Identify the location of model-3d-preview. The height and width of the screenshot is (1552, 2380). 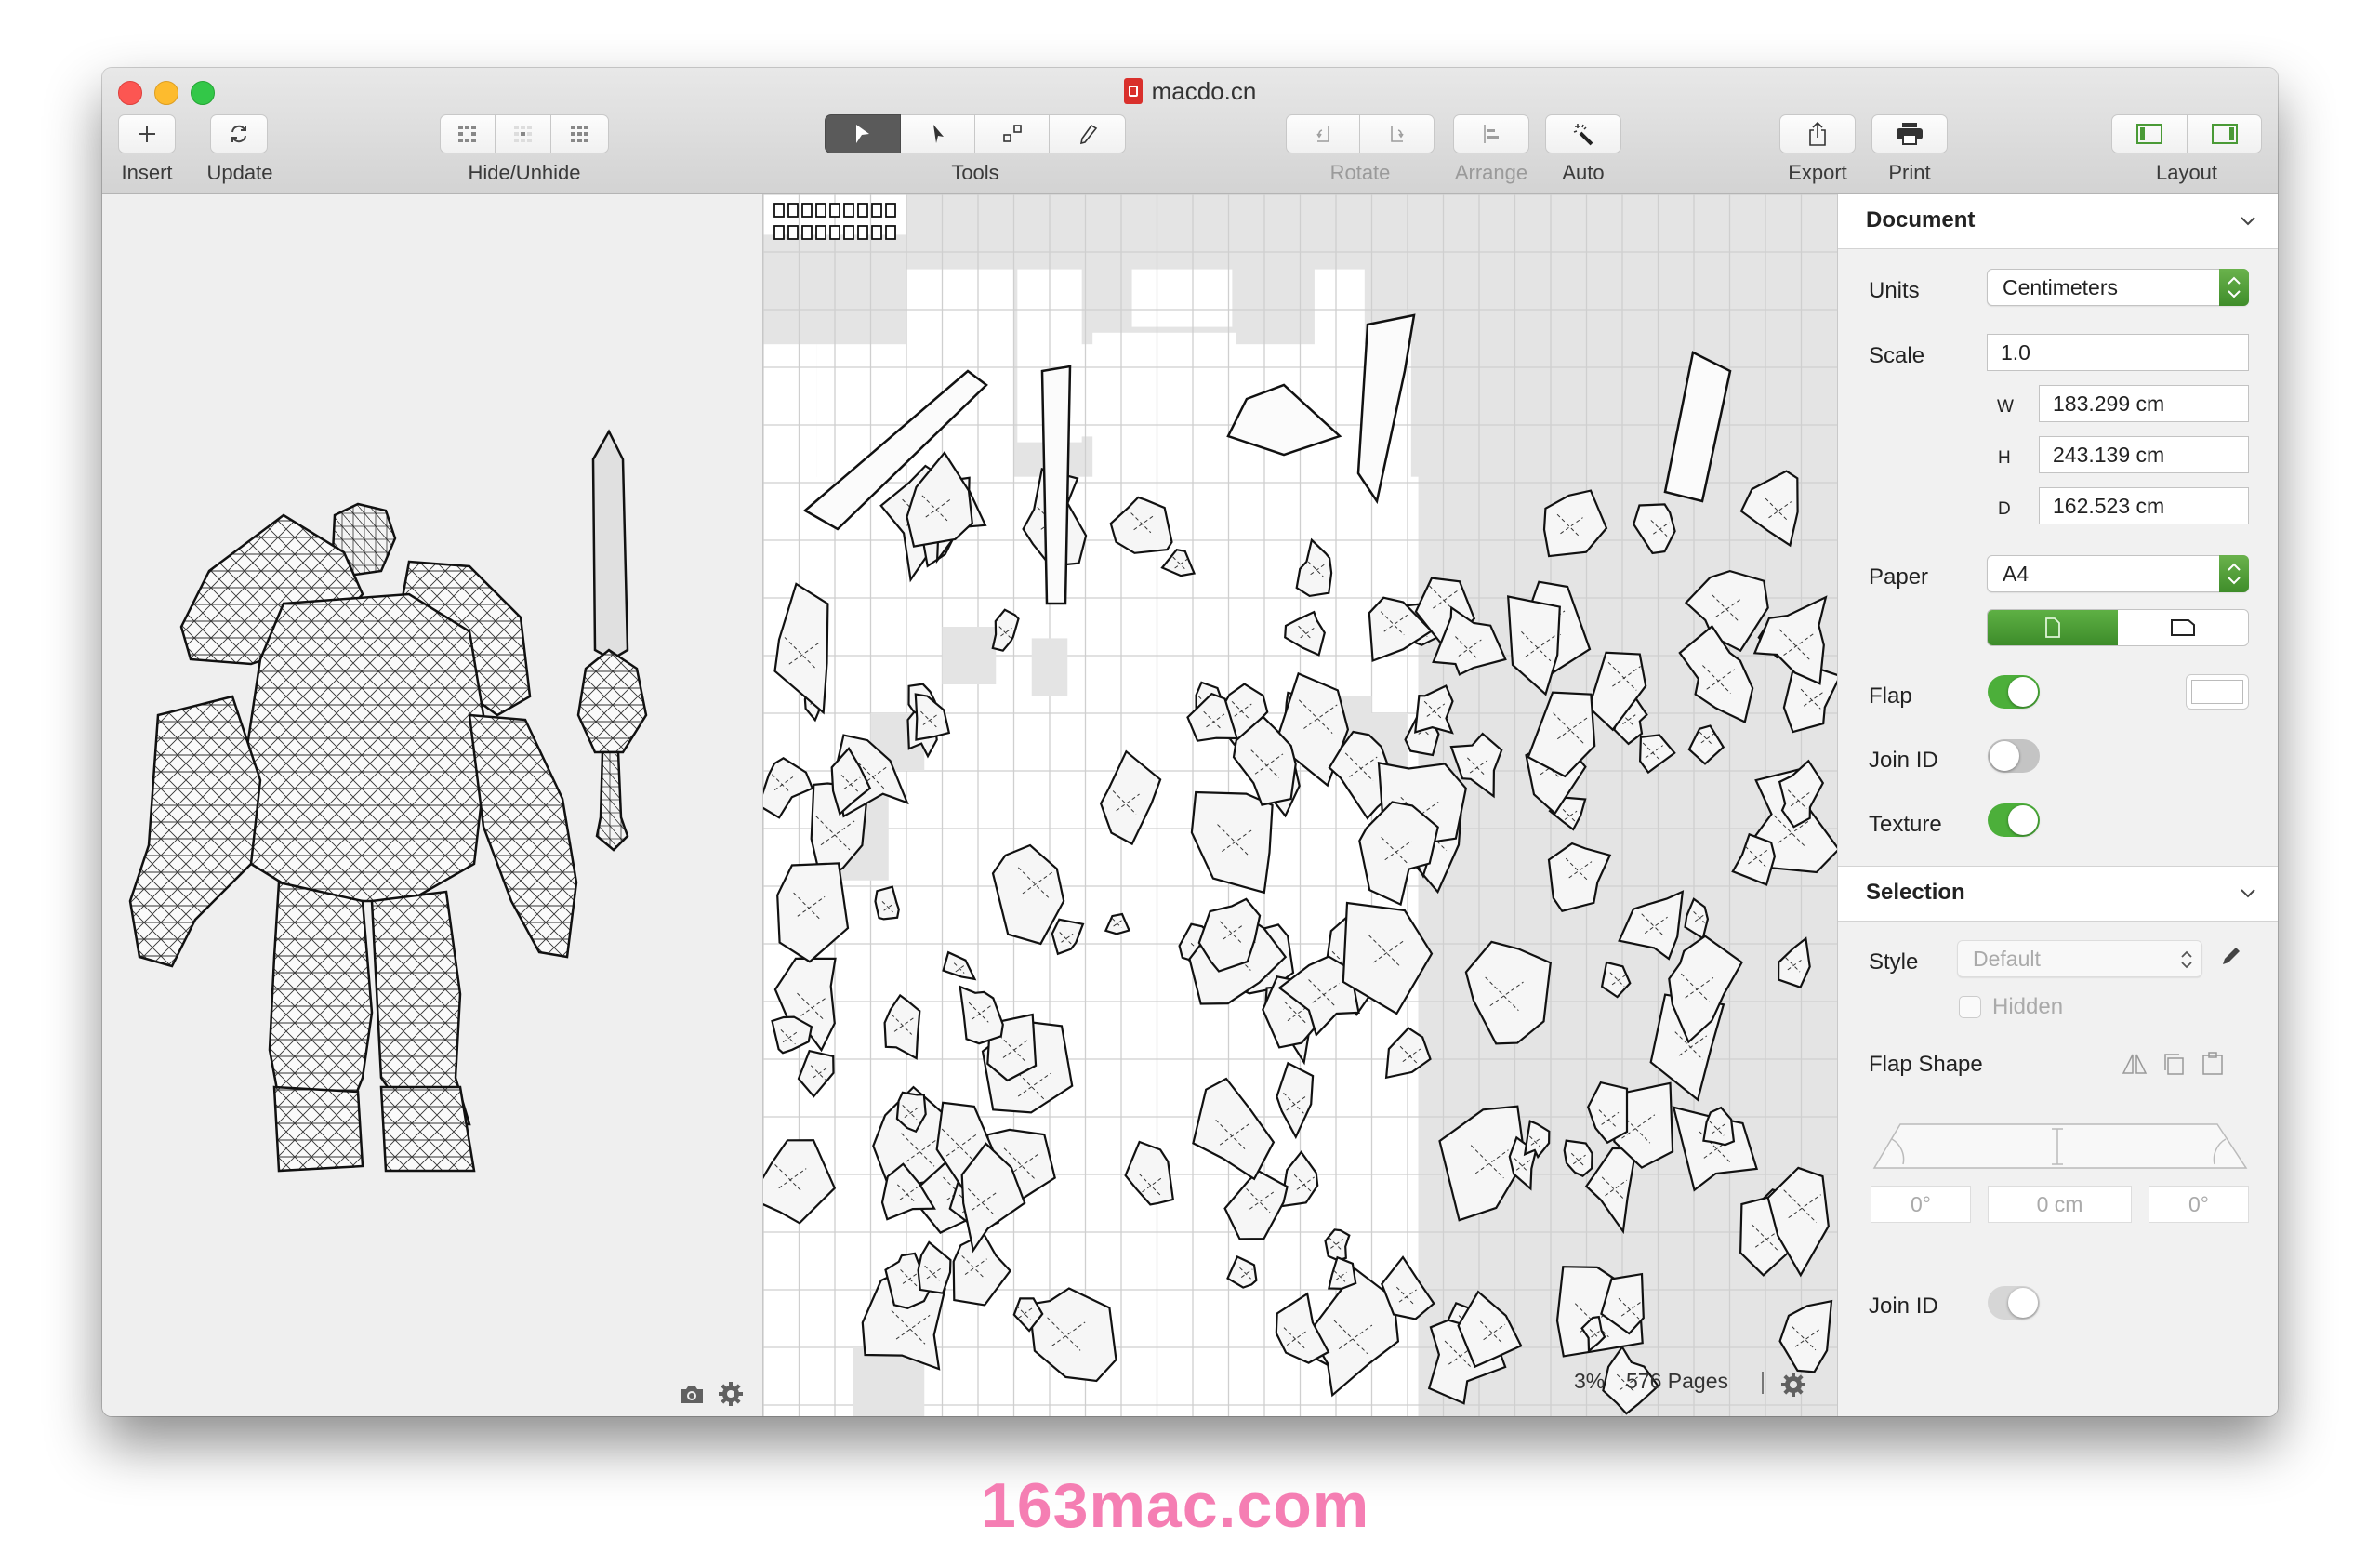
(388, 801).